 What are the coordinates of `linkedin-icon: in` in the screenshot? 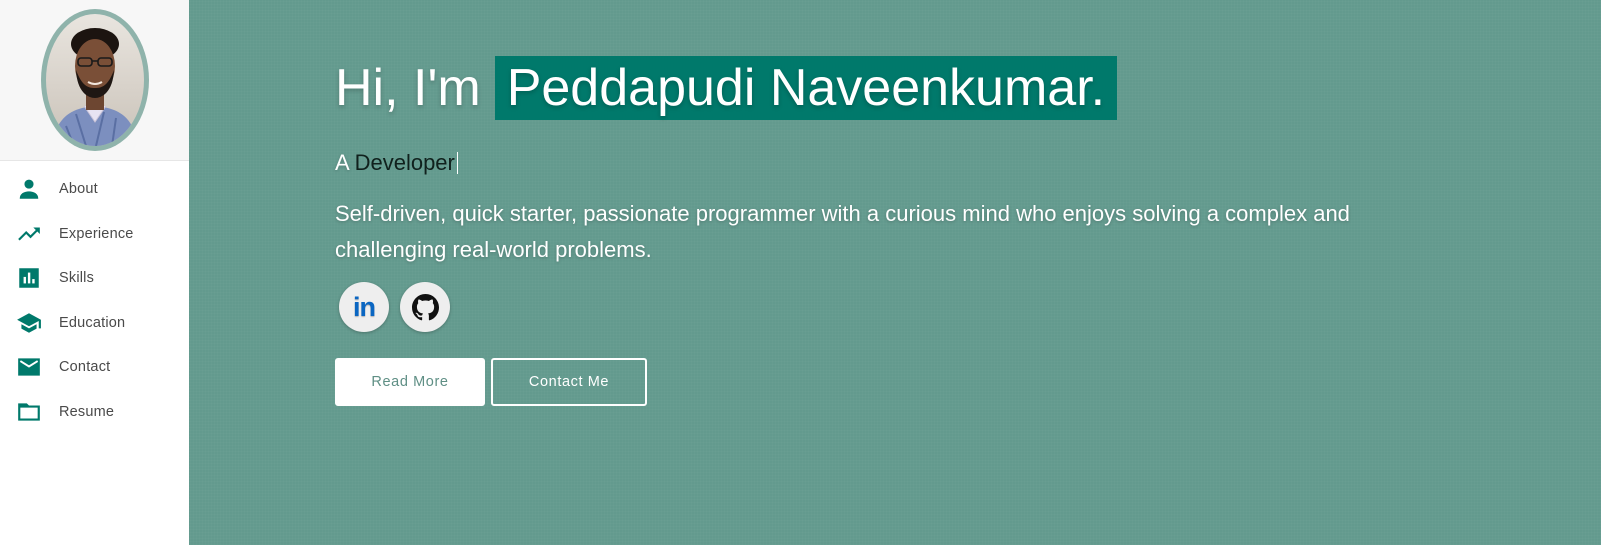 It's located at (364, 306).